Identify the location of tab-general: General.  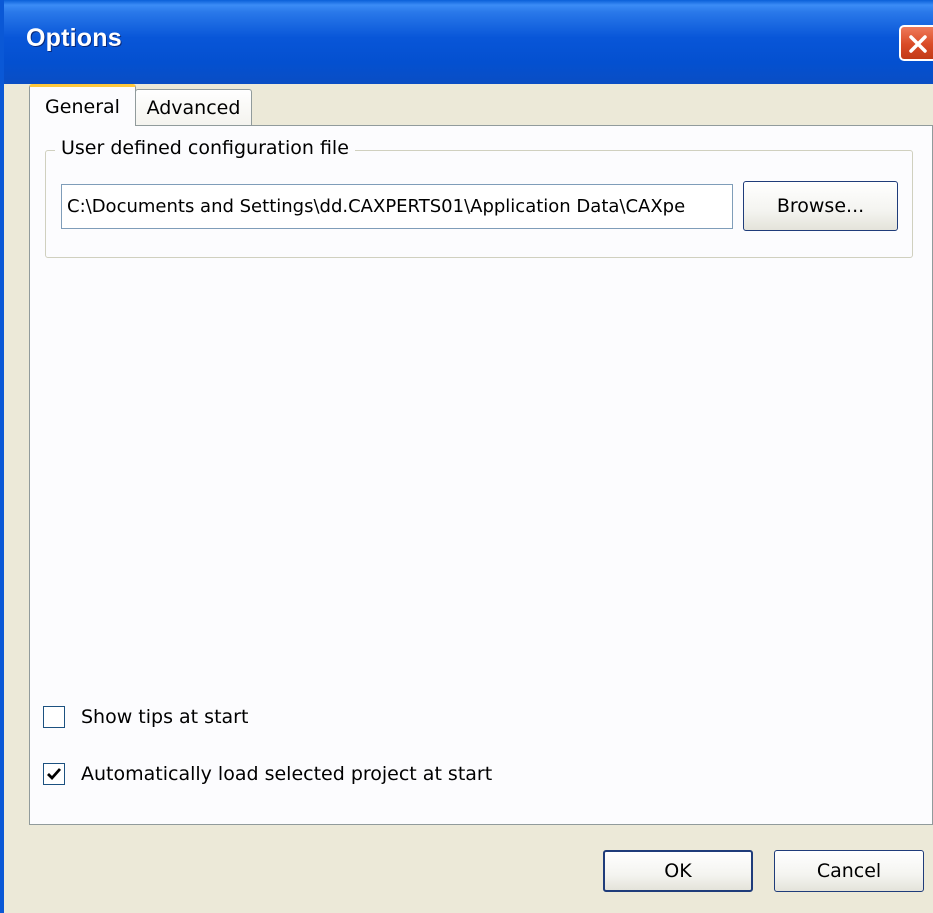
(82, 105).